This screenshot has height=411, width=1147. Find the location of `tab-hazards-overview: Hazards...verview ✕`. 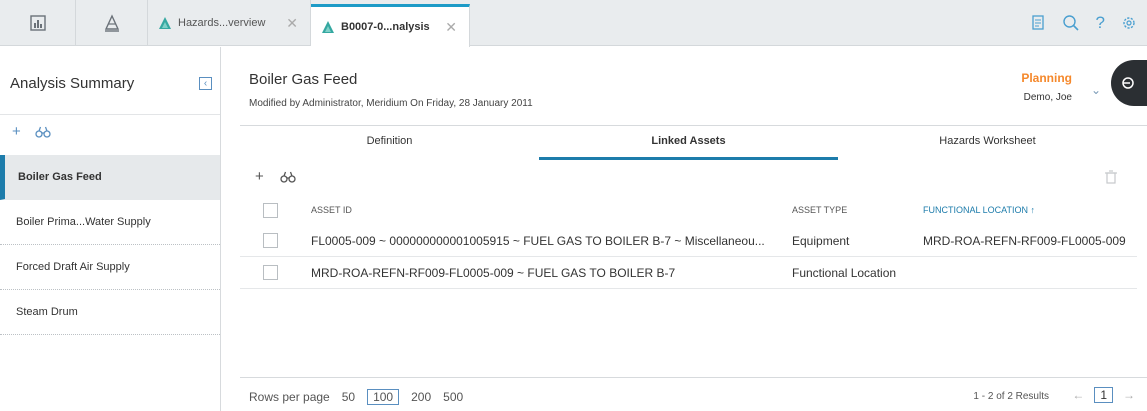

tab-hazards-overview: Hazards...verview ✕ is located at coordinates (229, 23).